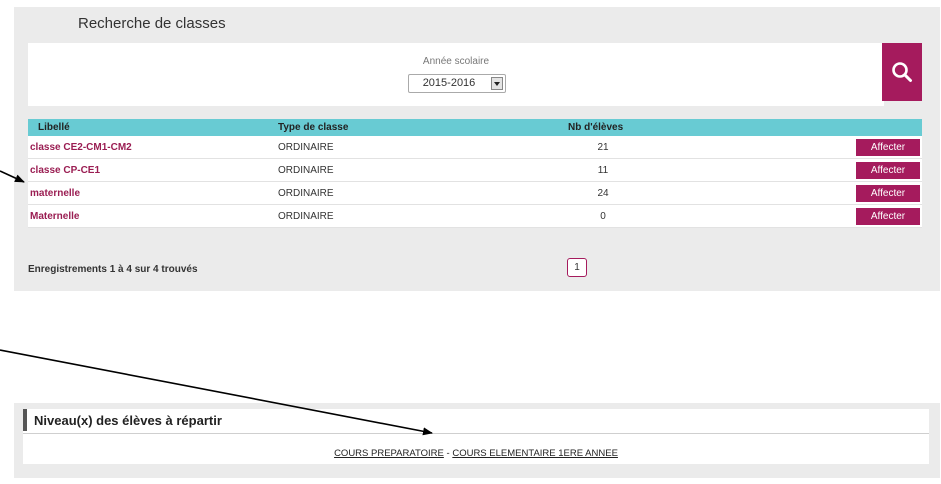 The height and width of the screenshot is (484, 941). I want to click on table-header-row: Libellé Type de classe Nb d'élèves, so click(475, 127).